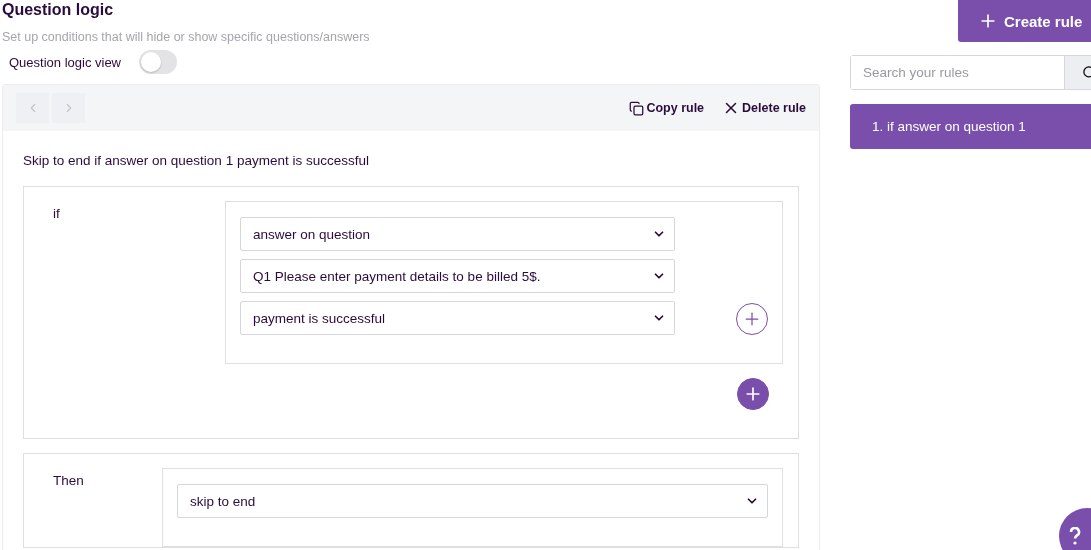 This screenshot has height=550, width=1091. Describe the element at coordinates (196, 160) in the screenshot. I see `rule-summary: Skip to end if answer on question 1 payment is successful` at that location.